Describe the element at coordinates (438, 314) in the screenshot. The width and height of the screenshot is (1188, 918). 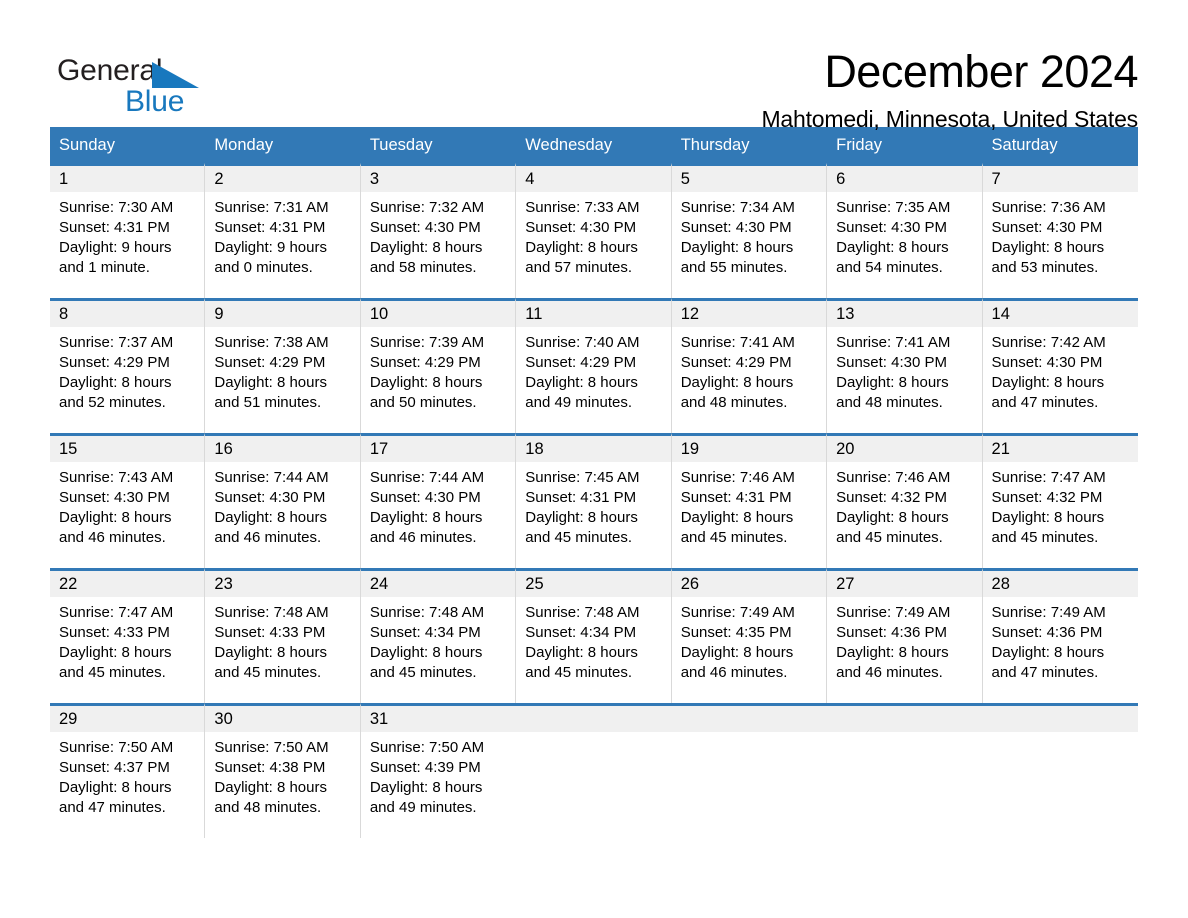
I see `day-number-band: 10` at that location.